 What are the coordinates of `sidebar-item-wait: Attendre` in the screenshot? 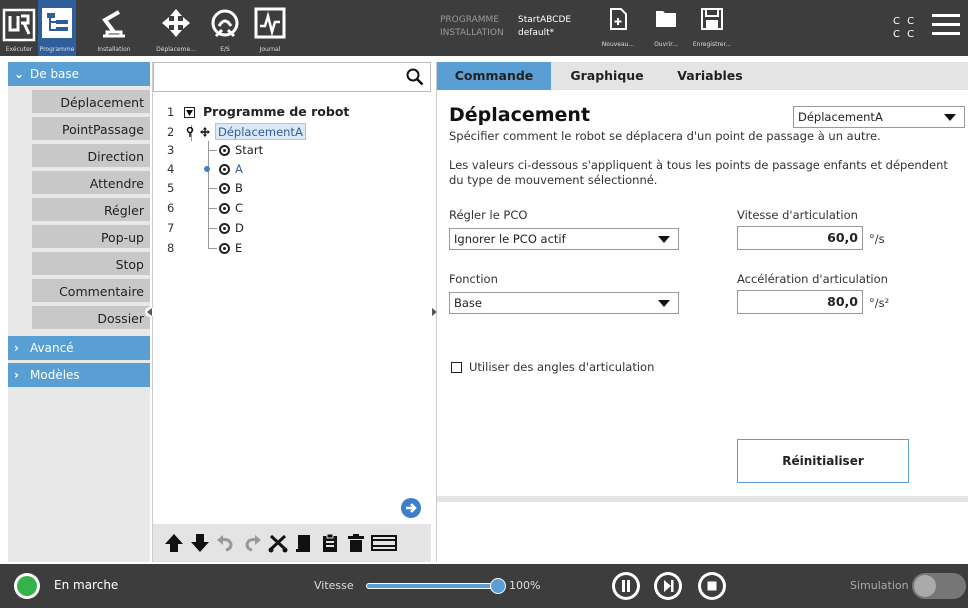 It's located at (91, 183).